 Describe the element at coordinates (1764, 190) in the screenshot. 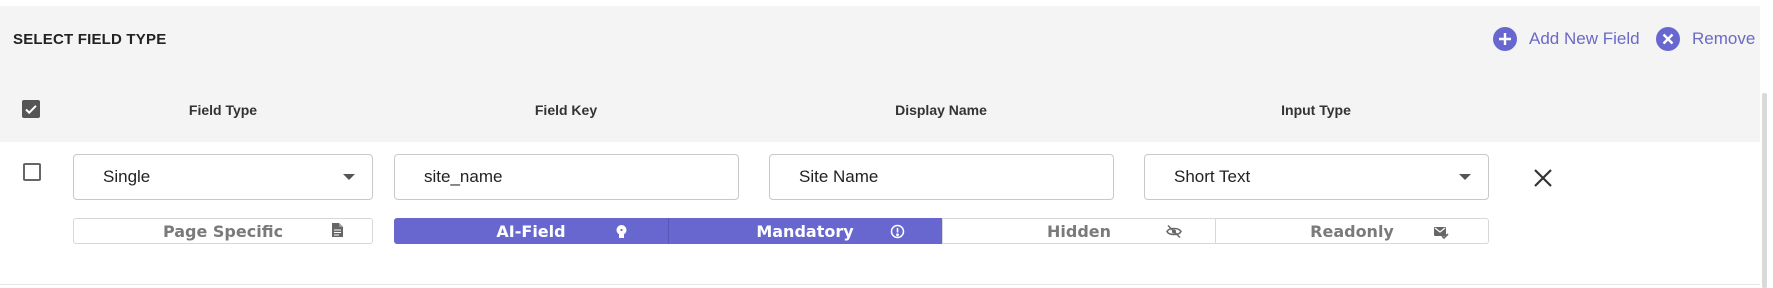

I see `vertical-scrollbar` at that location.